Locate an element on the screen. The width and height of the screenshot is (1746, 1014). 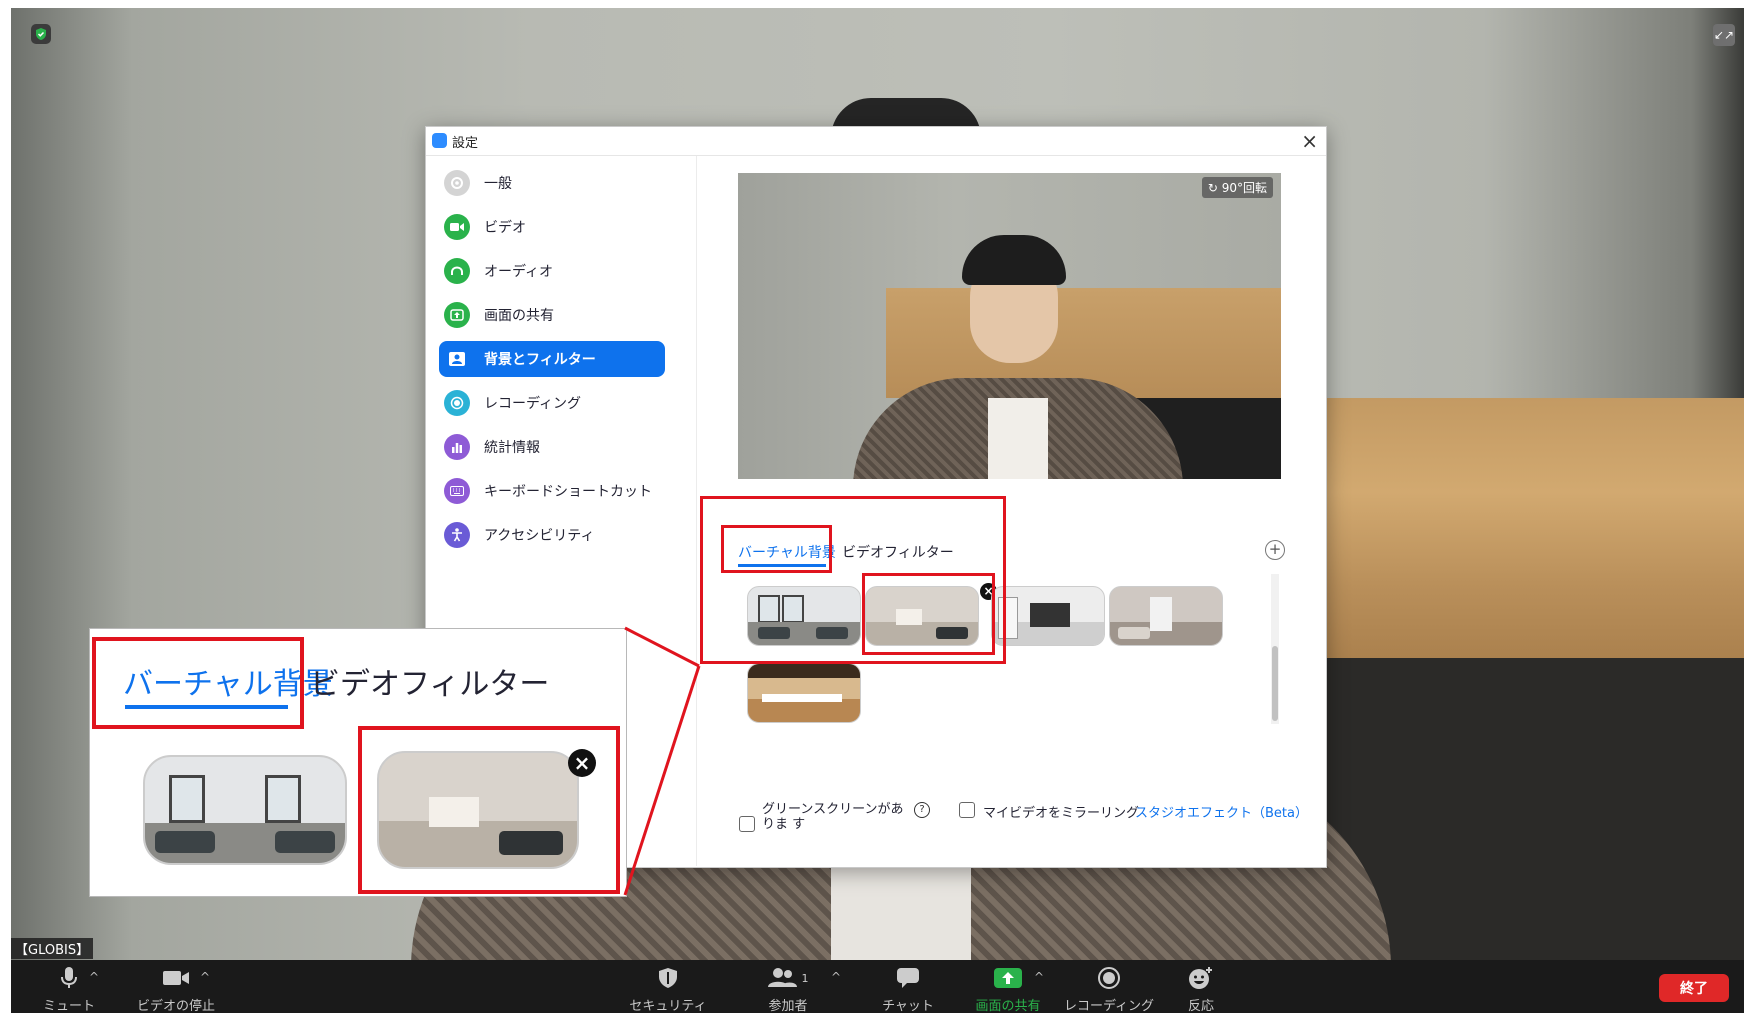
callout-tab-filter: ビデオフィルター is located at coordinates (430, 684).